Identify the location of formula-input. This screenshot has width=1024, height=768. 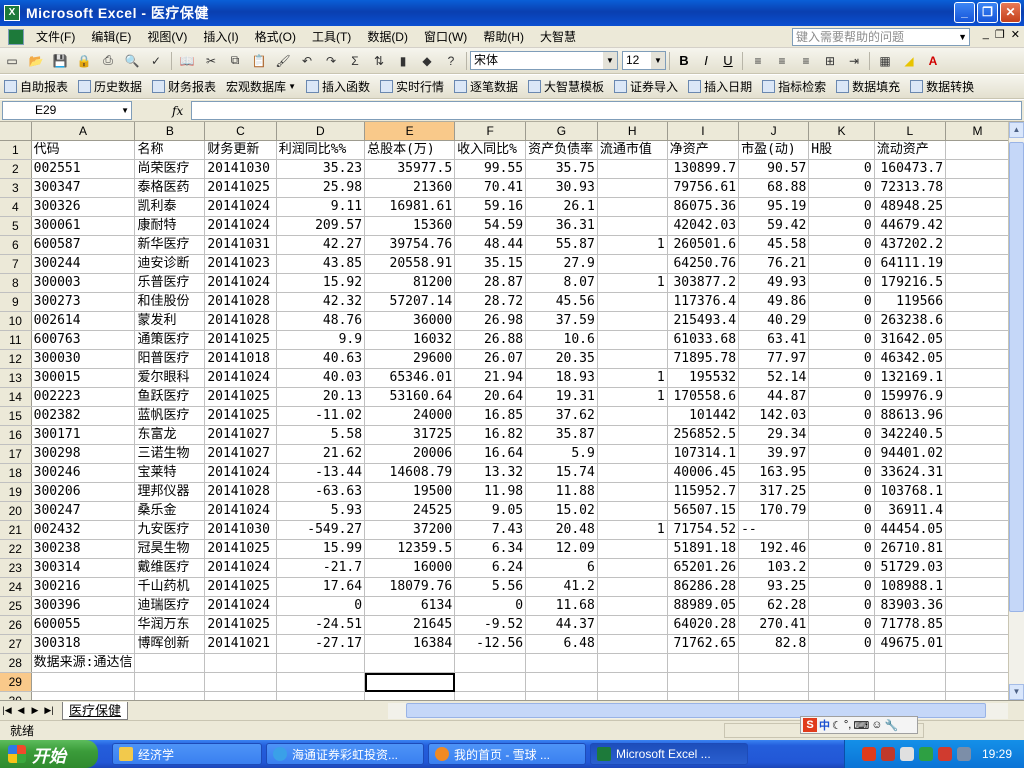
(606, 110).